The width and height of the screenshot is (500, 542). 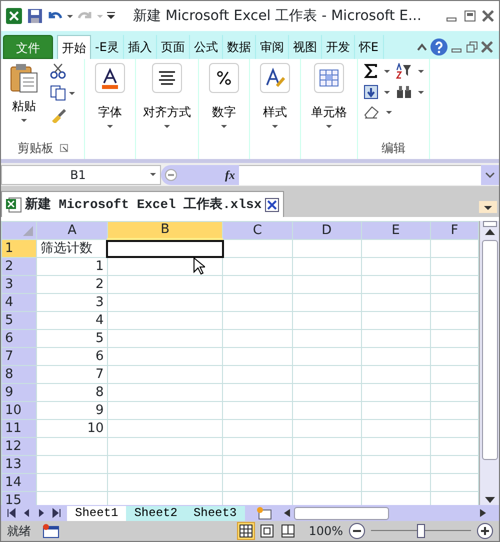 I want to click on slider-thumb, so click(x=421, y=531).